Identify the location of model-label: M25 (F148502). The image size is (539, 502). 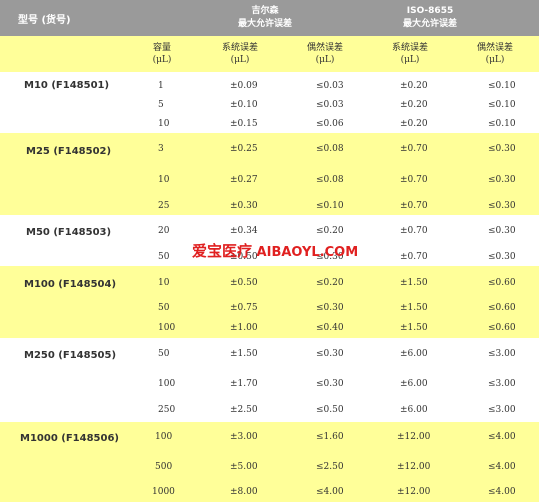
(69, 151).